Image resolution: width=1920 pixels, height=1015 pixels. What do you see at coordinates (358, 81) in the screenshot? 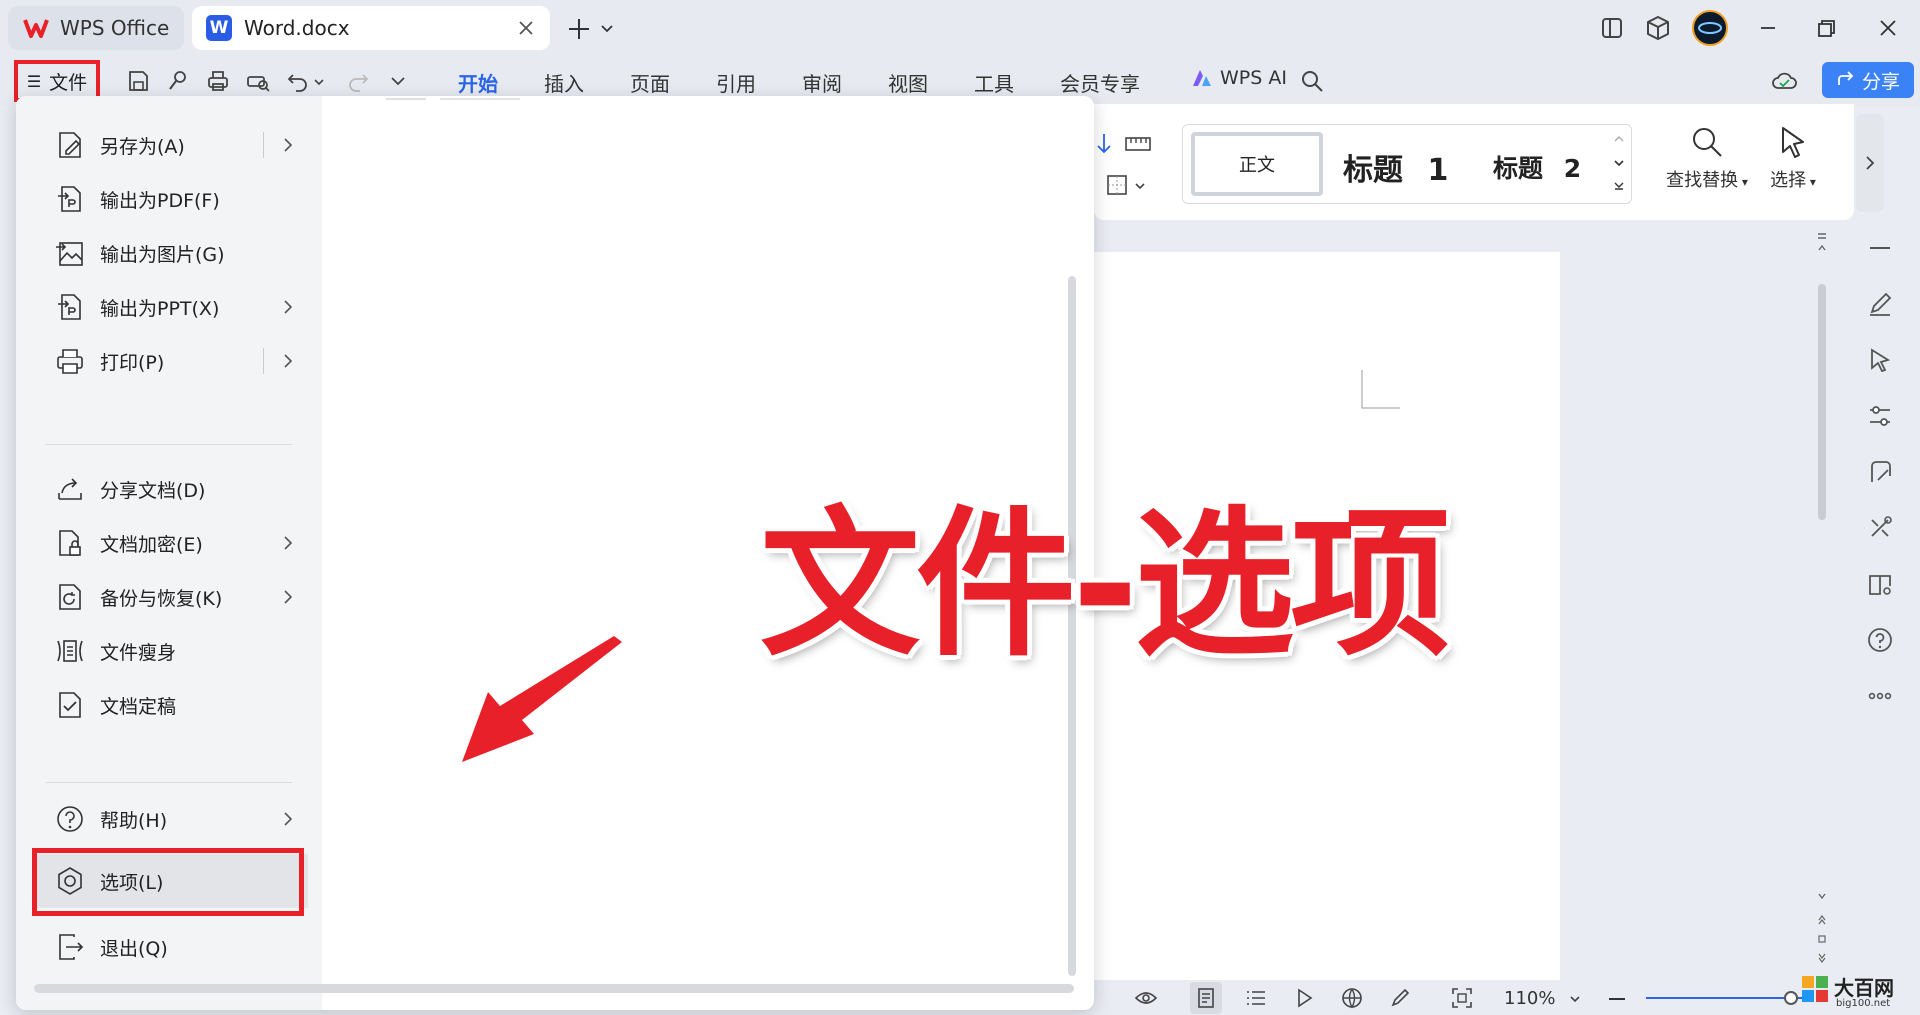
I see `redo-icon` at bounding box center [358, 81].